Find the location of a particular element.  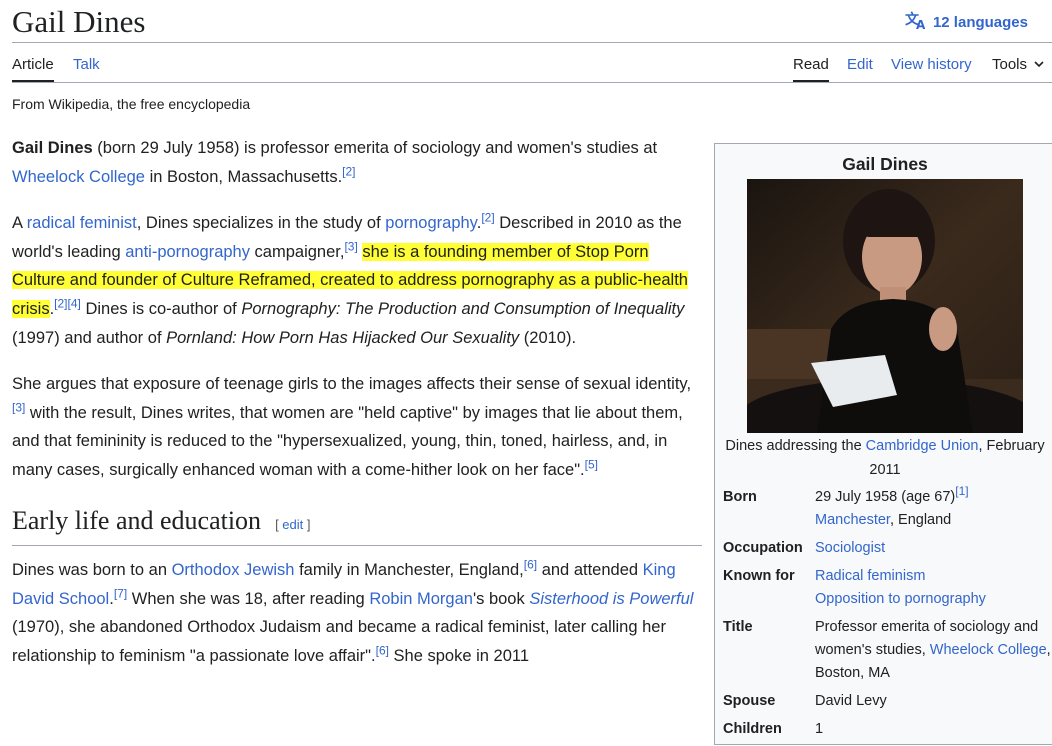

link-opposition-to-pornography: Opposition to pornography is located at coordinates (900, 599).